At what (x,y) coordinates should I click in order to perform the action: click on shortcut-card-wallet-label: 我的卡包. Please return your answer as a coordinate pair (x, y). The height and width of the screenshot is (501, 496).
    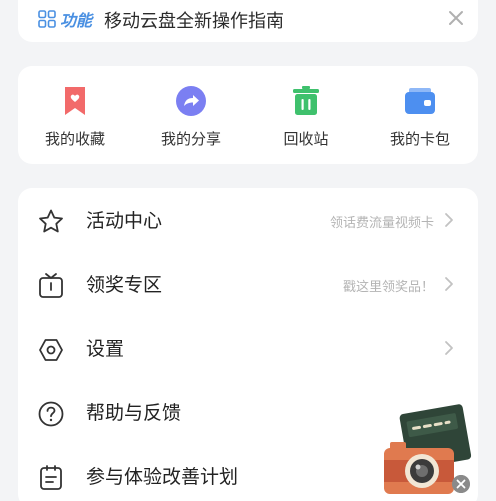
    Looking at the image, I should click on (419, 139).